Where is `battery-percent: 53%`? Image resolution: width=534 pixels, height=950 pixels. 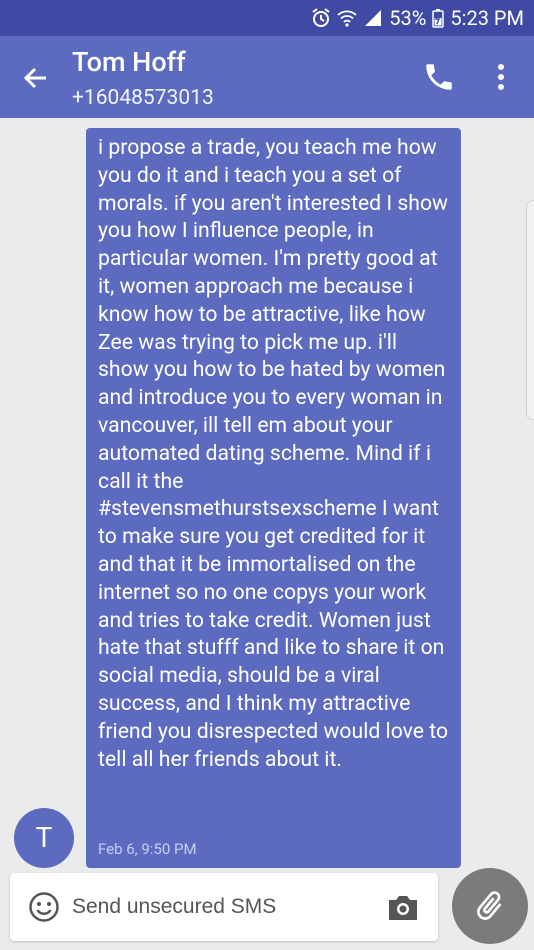 battery-percent: 53% is located at coordinates (408, 18).